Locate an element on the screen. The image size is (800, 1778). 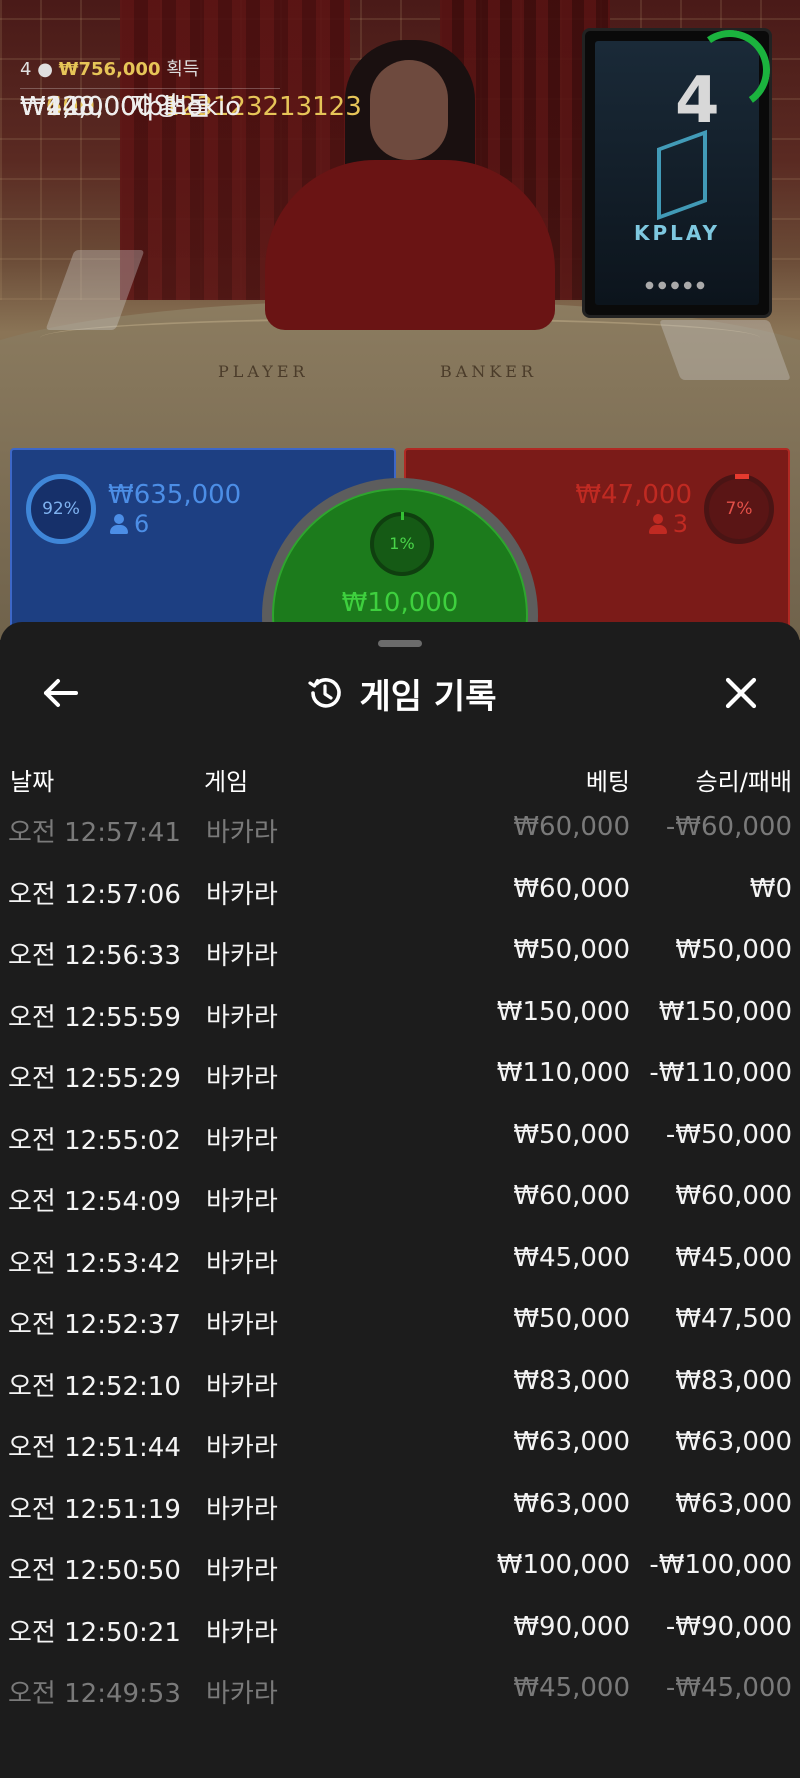
banker-total-amount: ₩47,000 is located at coordinates (633, 495).